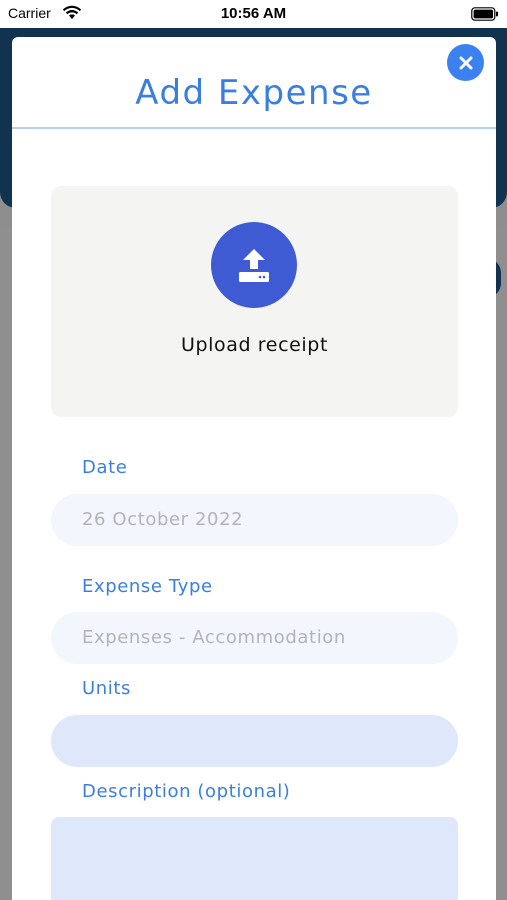  I want to click on date-label: Date, so click(105, 467).